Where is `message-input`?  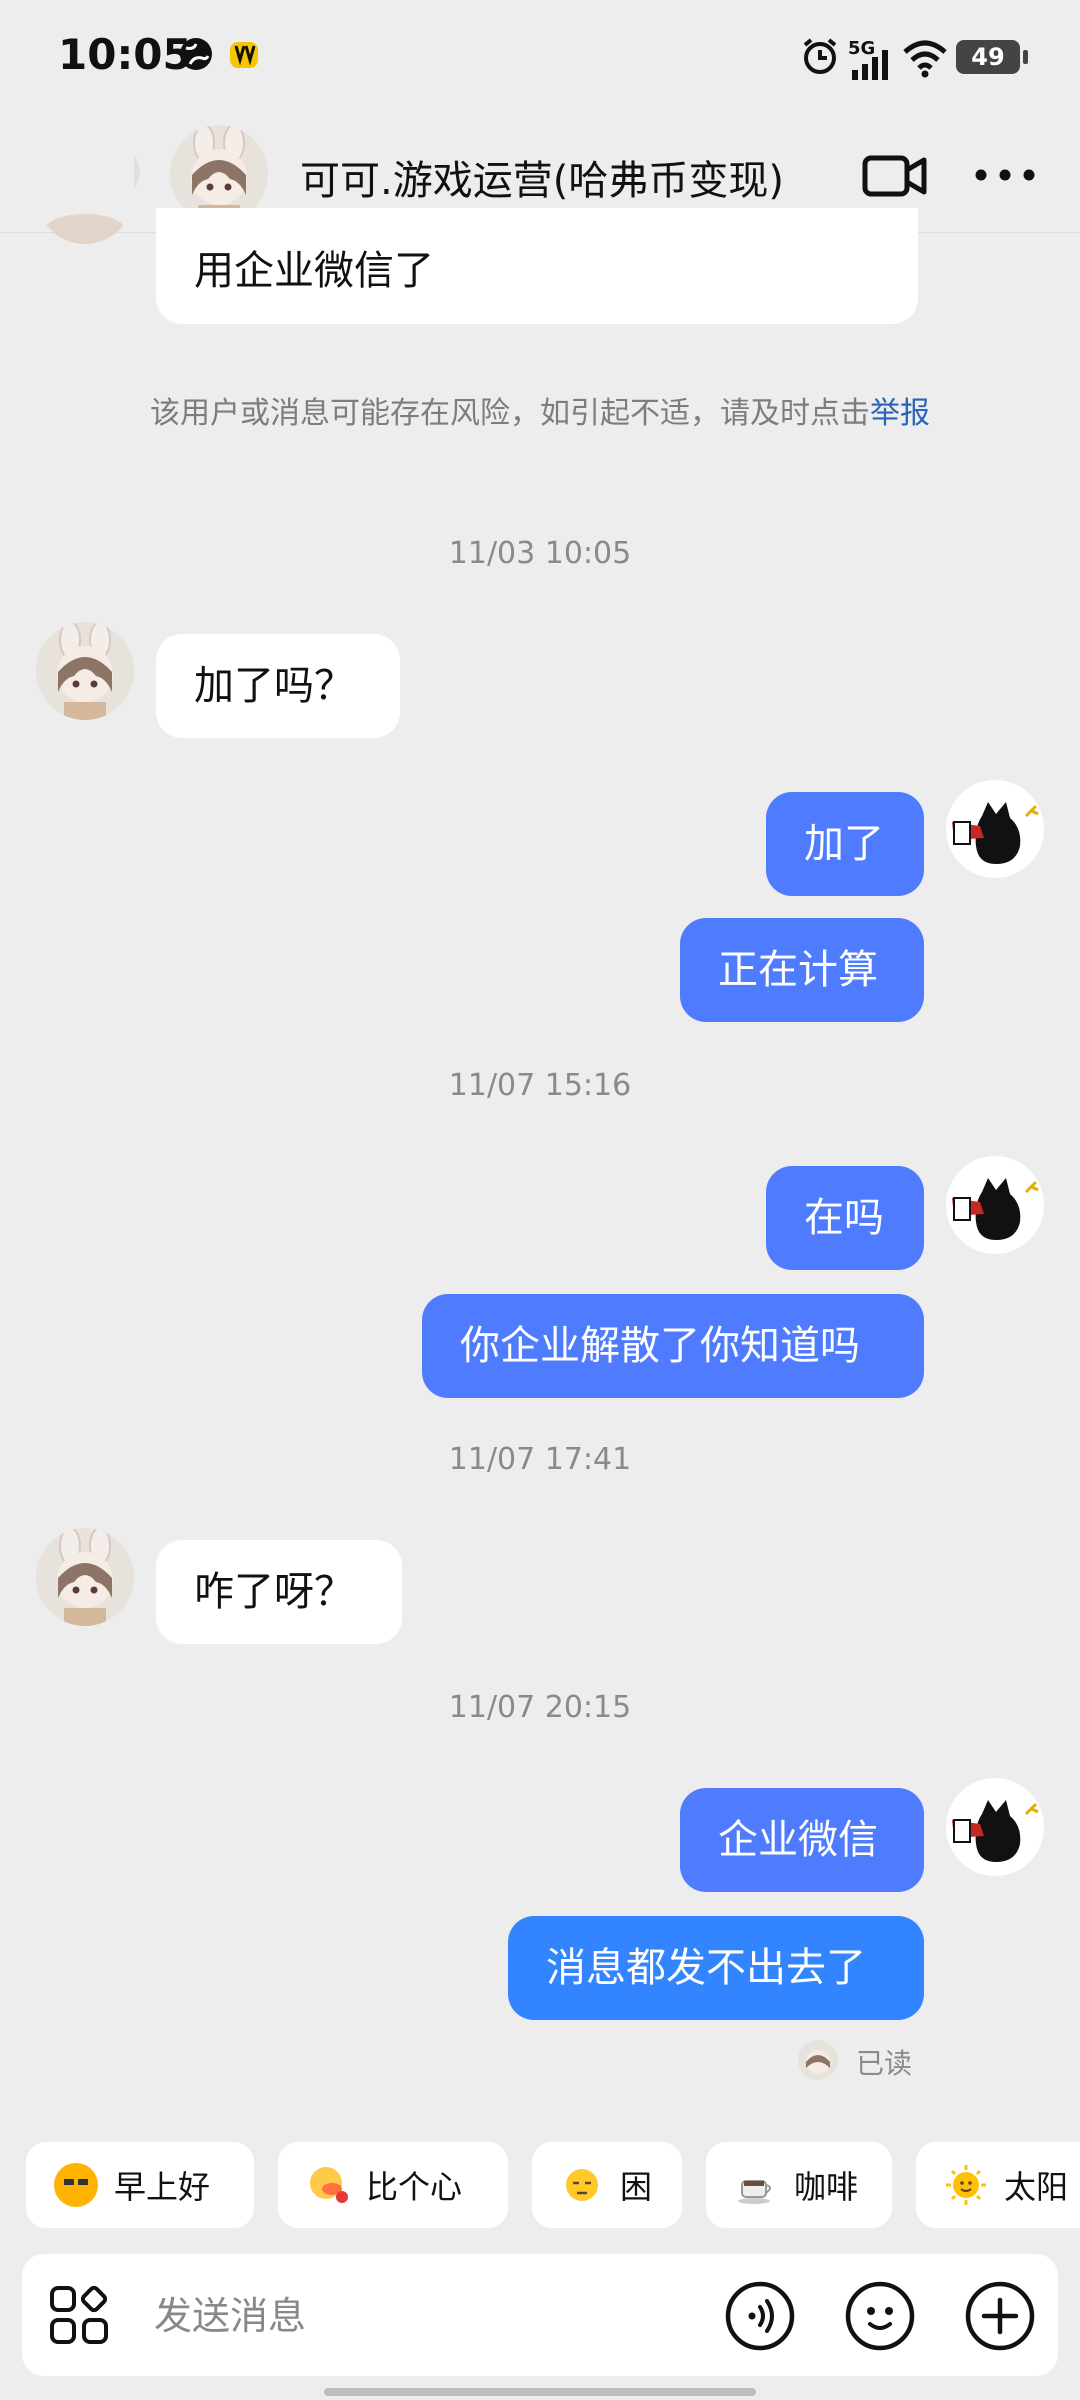 message-input is located at coordinates (434, 2316).